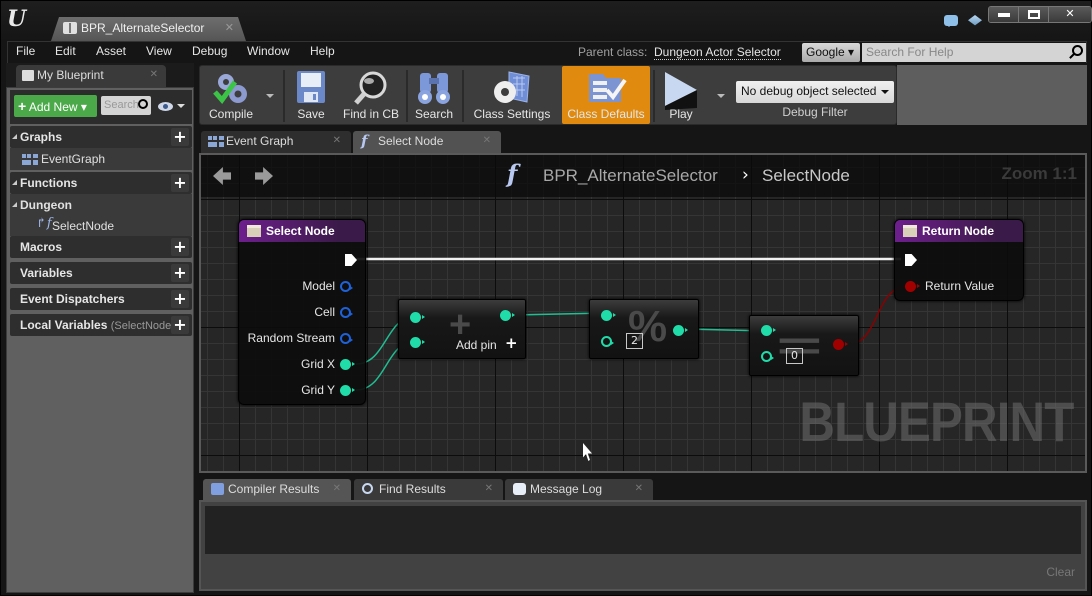  What do you see at coordinates (804, 345) in the screenshot?
I see `equal-node: == 0` at bounding box center [804, 345].